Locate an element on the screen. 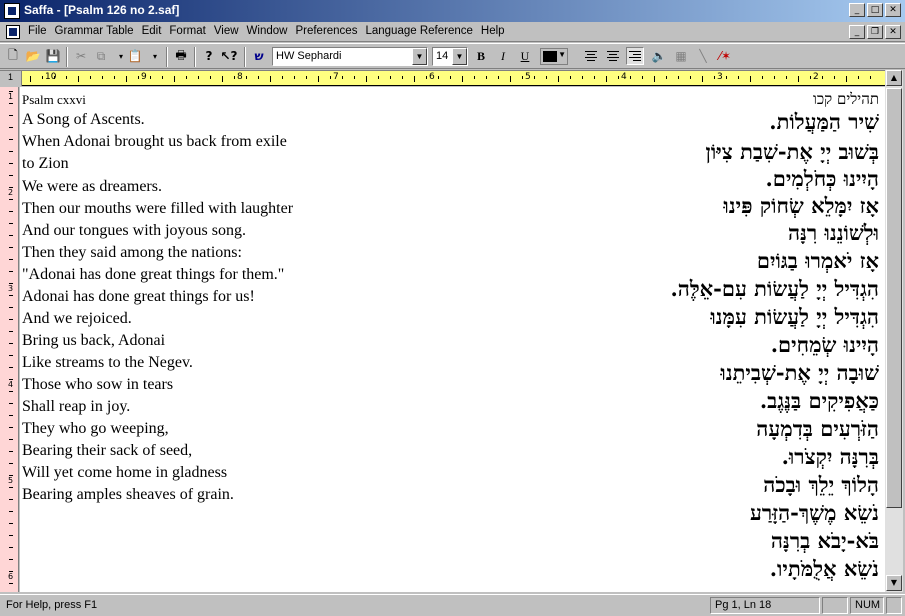 The width and height of the screenshot is (905, 616). help-icon: ? is located at coordinates (209, 56).